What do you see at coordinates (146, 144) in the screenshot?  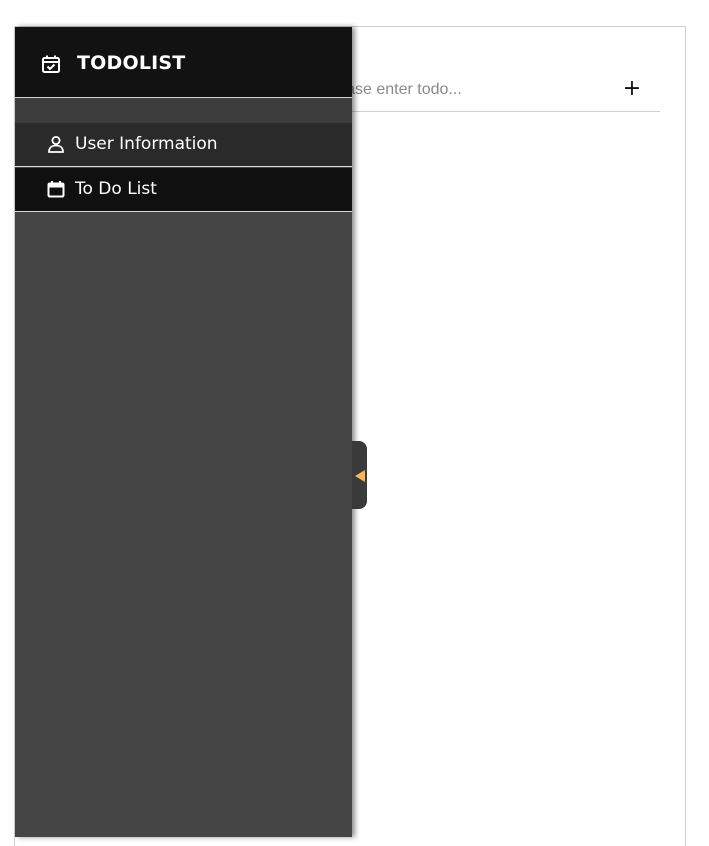 I see `sidebar-item-label: User Information` at bounding box center [146, 144].